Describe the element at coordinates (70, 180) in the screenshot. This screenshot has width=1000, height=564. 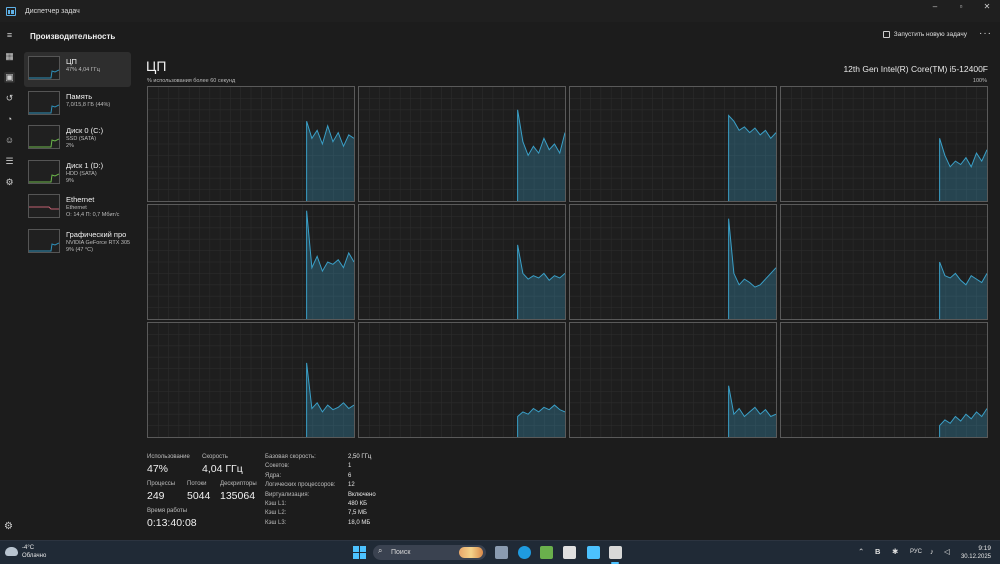
I see `sidebar-item-sub: 9%` at that location.